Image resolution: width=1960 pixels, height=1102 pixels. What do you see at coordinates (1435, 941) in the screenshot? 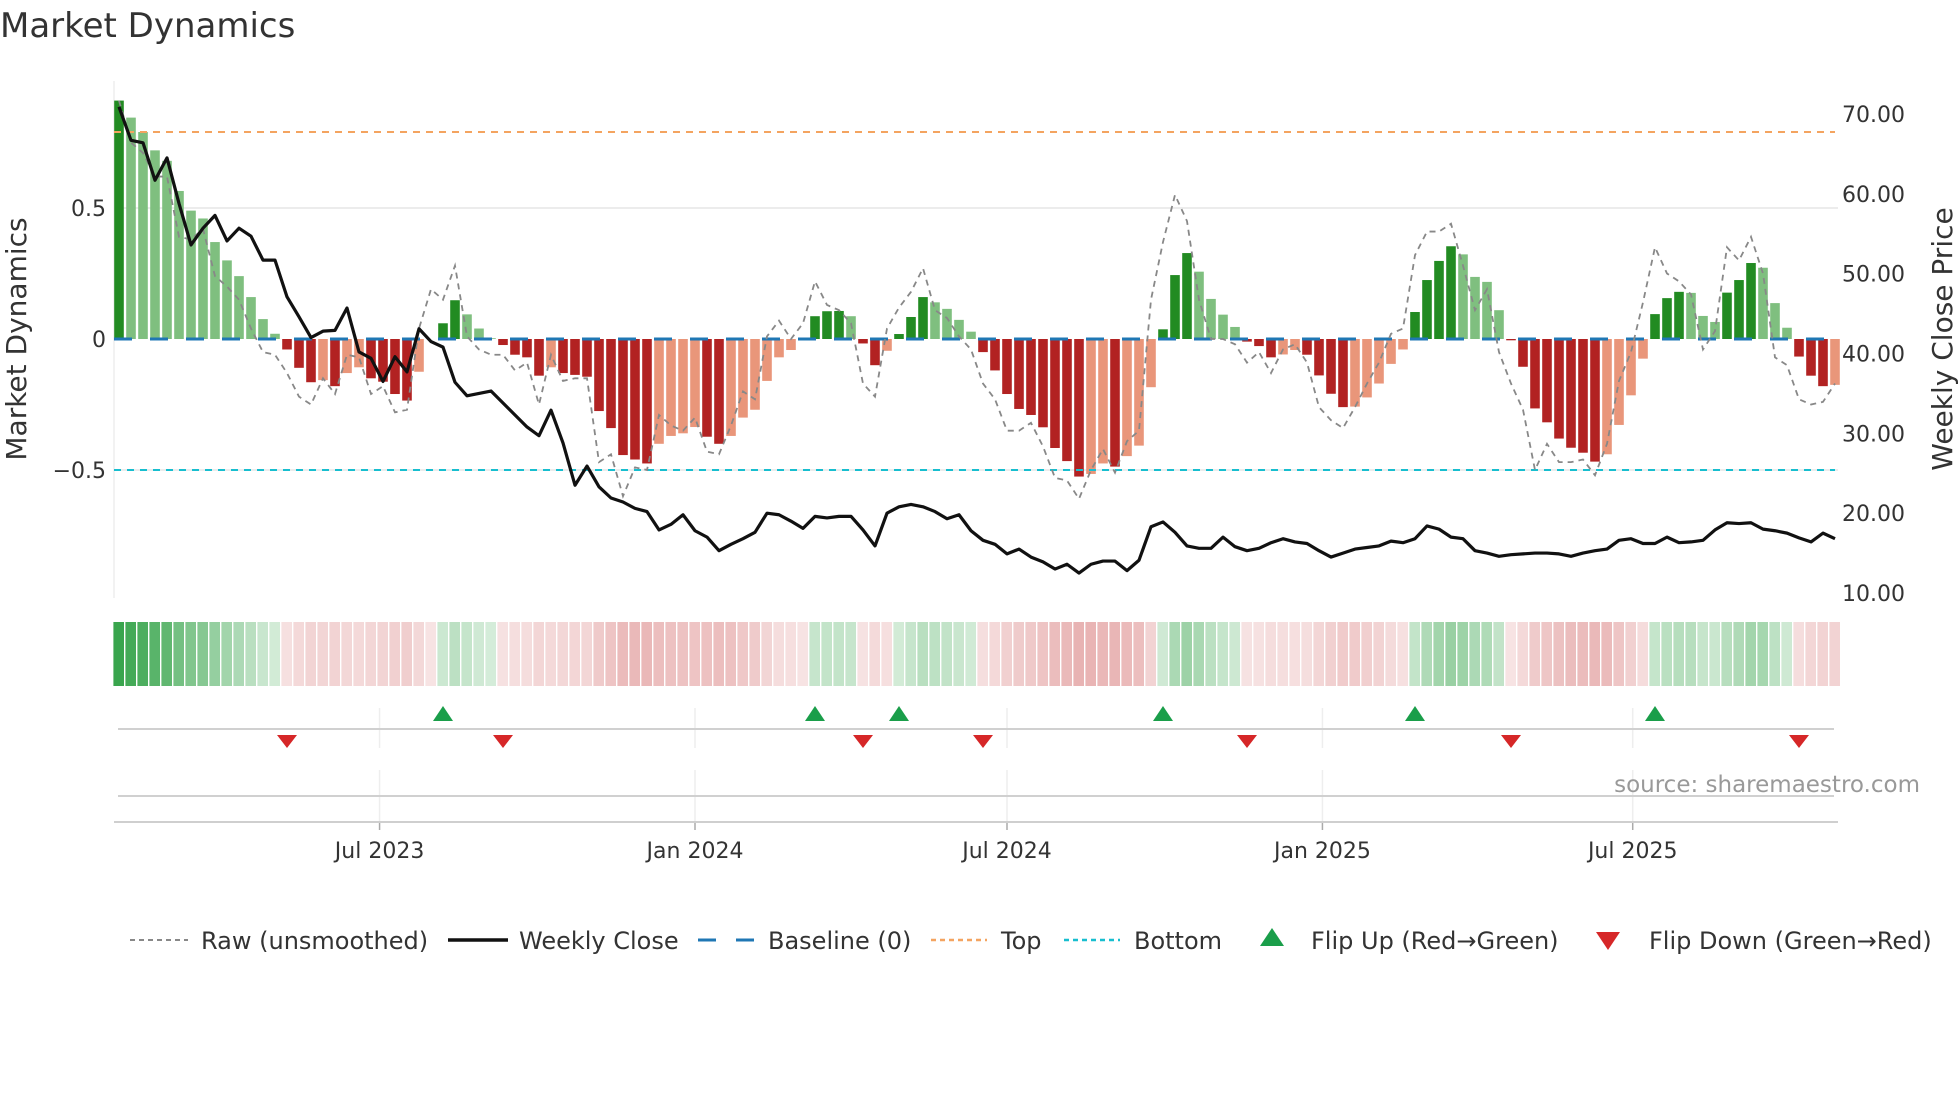
I see `legend-label: Flip Up (Red→Green)` at bounding box center [1435, 941].